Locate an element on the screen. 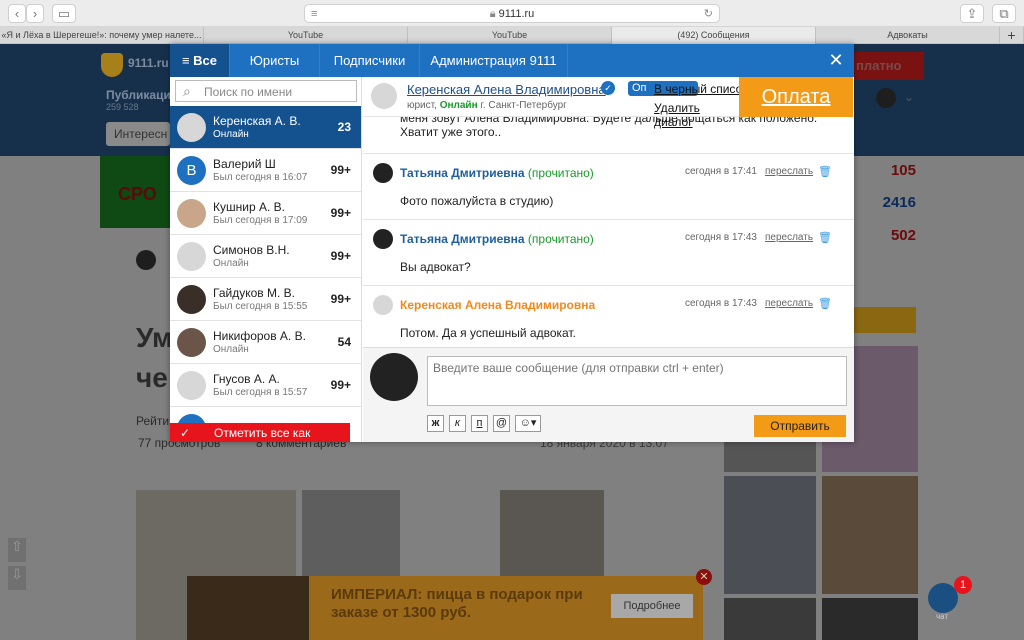  contact-status: Был сегодня в 15:55 is located at coordinates (260, 306).